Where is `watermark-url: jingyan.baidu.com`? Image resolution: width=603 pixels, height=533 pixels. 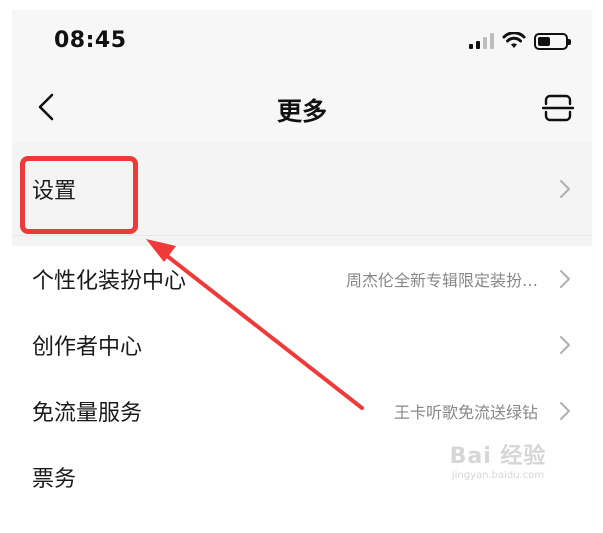 watermark-url: jingyan.baidu.com is located at coordinates (498, 475).